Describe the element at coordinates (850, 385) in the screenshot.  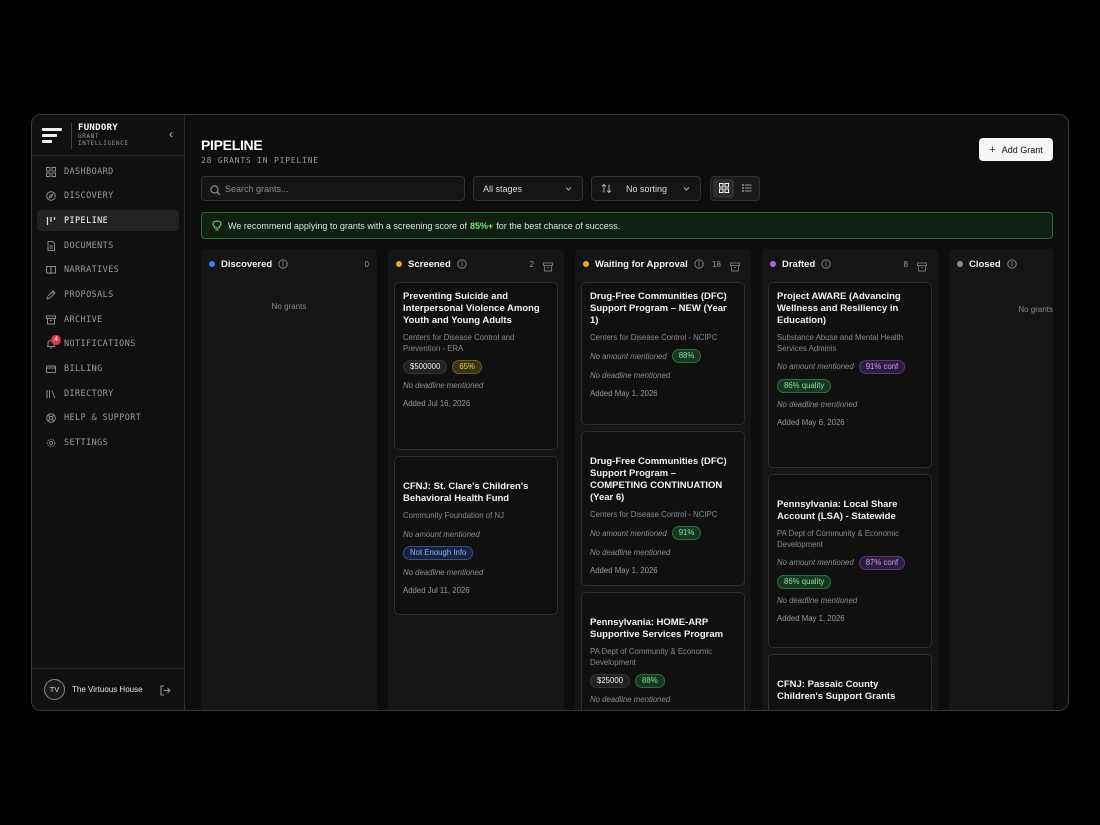
I see `quality-row: 86% quality` at that location.